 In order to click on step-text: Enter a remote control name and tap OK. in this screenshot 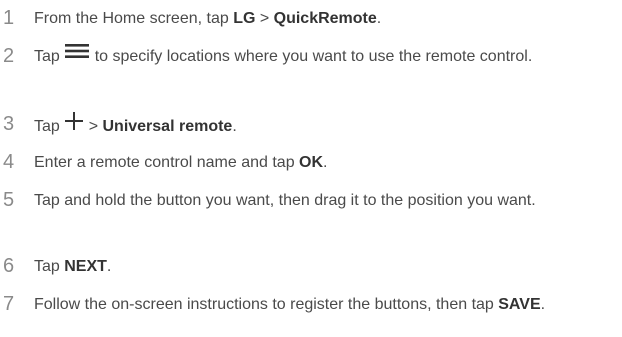, I will do `click(324, 163)`.